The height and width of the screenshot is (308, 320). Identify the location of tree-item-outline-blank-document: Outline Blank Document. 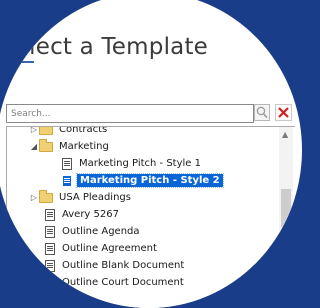
(115, 265).